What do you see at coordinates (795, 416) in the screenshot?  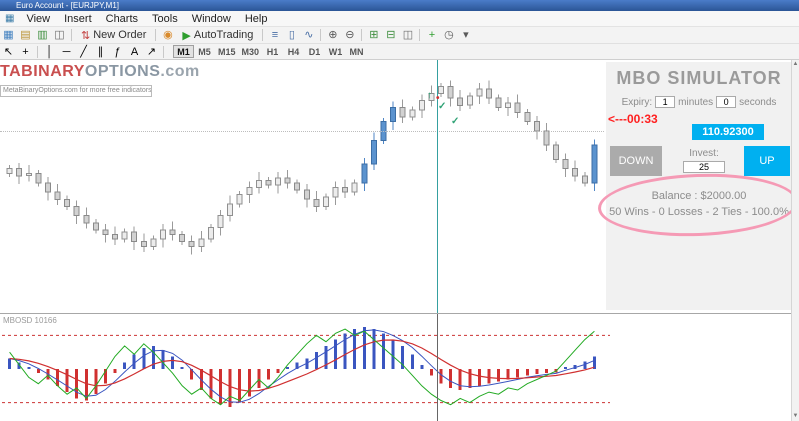 I see `scroll-down-icon: ▼` at bounding box center [795, 416].